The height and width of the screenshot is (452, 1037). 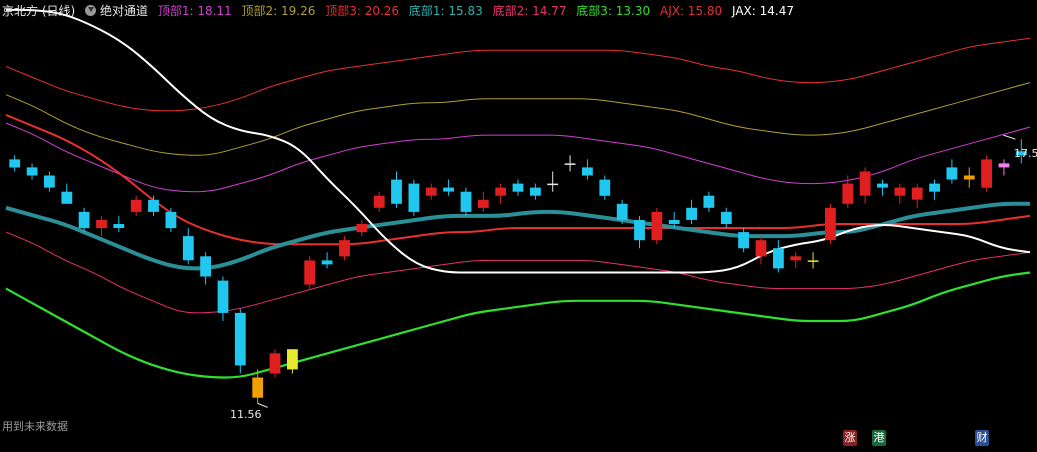 What do you see at coordinates (850, 438) in the screenshot?
I see `badge-rise: 涨` at bounding box center [850, 438].